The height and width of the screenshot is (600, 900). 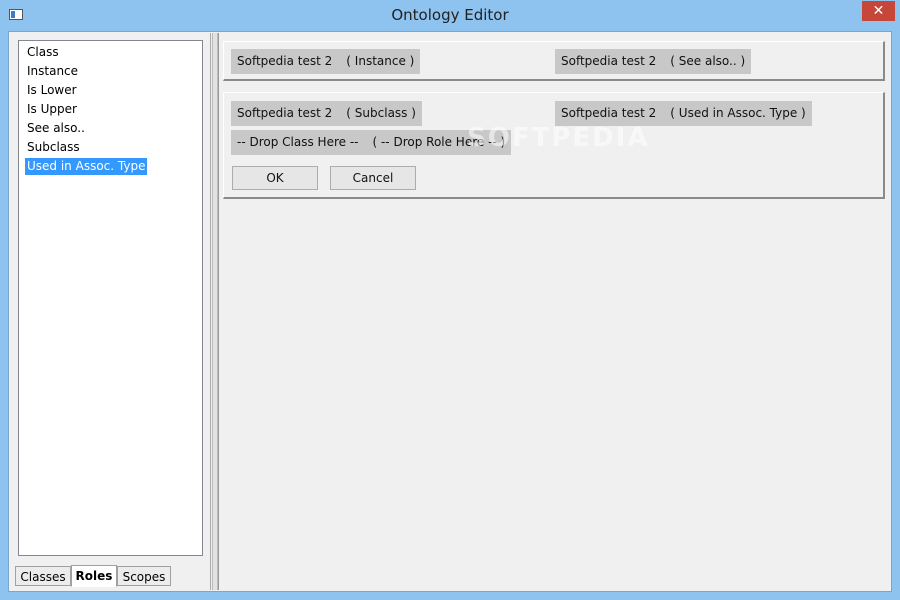 What do you see at coordinates (52, 109) in the screenshot?
I see `list-item-is-upper: Is Upper` at bounding box center [52, 109].